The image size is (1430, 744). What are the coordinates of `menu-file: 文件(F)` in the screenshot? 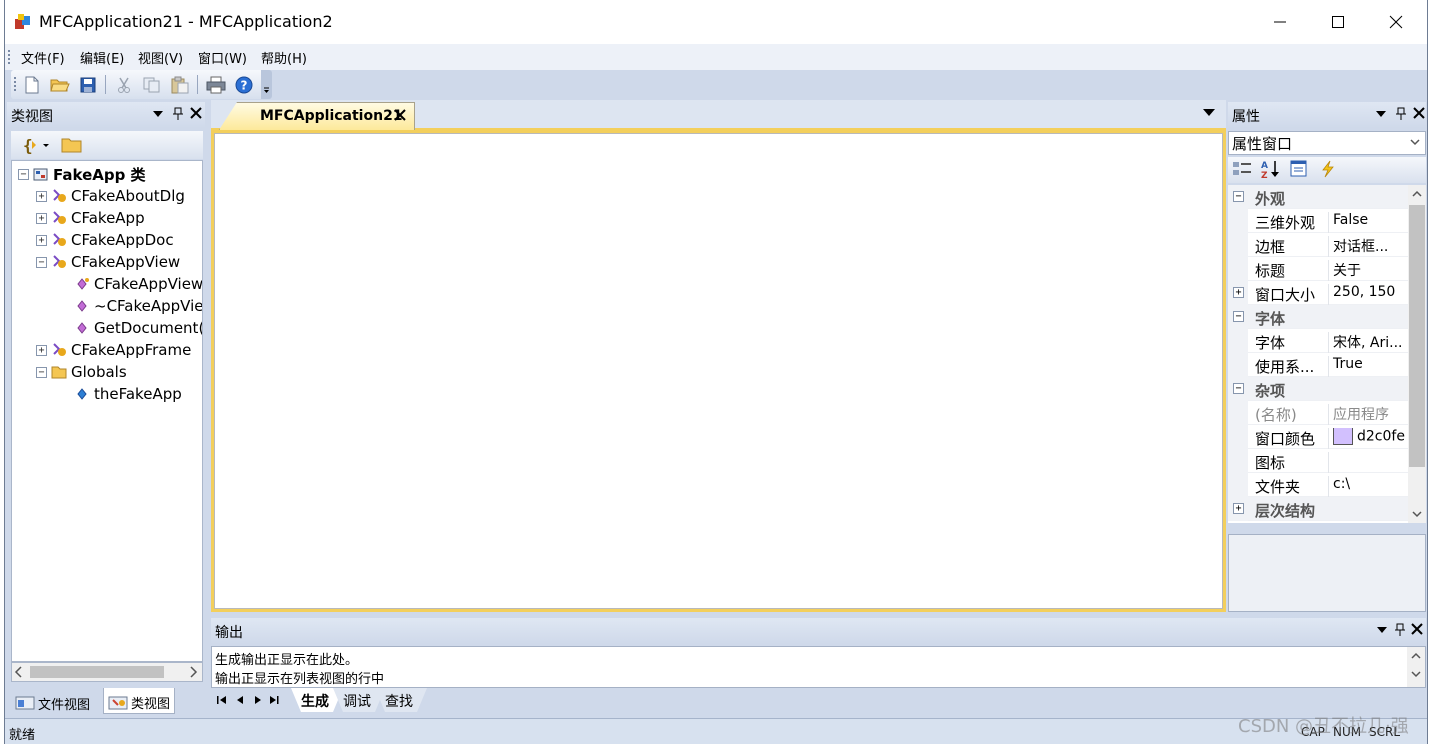 It's located at (43, 57).